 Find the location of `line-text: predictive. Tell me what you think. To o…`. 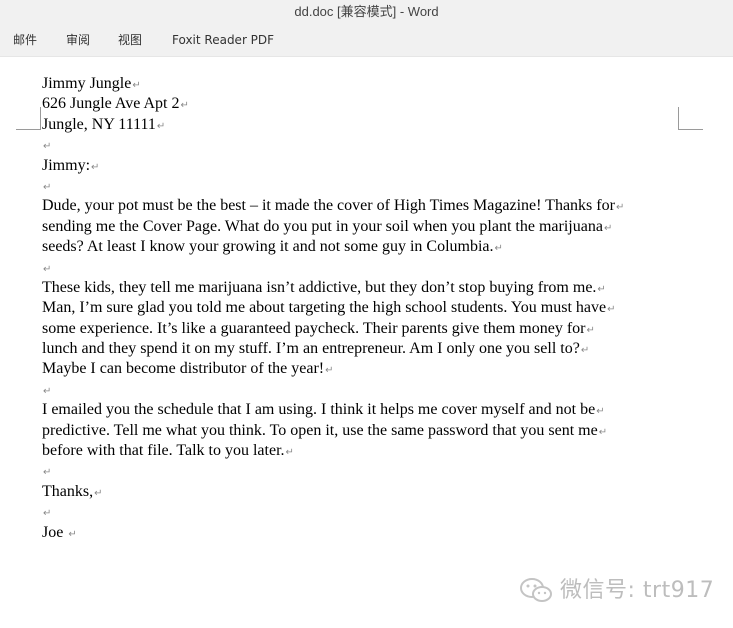

line-text: predictive. Tell me what you think. To o… is located at coordinates (320, 430).